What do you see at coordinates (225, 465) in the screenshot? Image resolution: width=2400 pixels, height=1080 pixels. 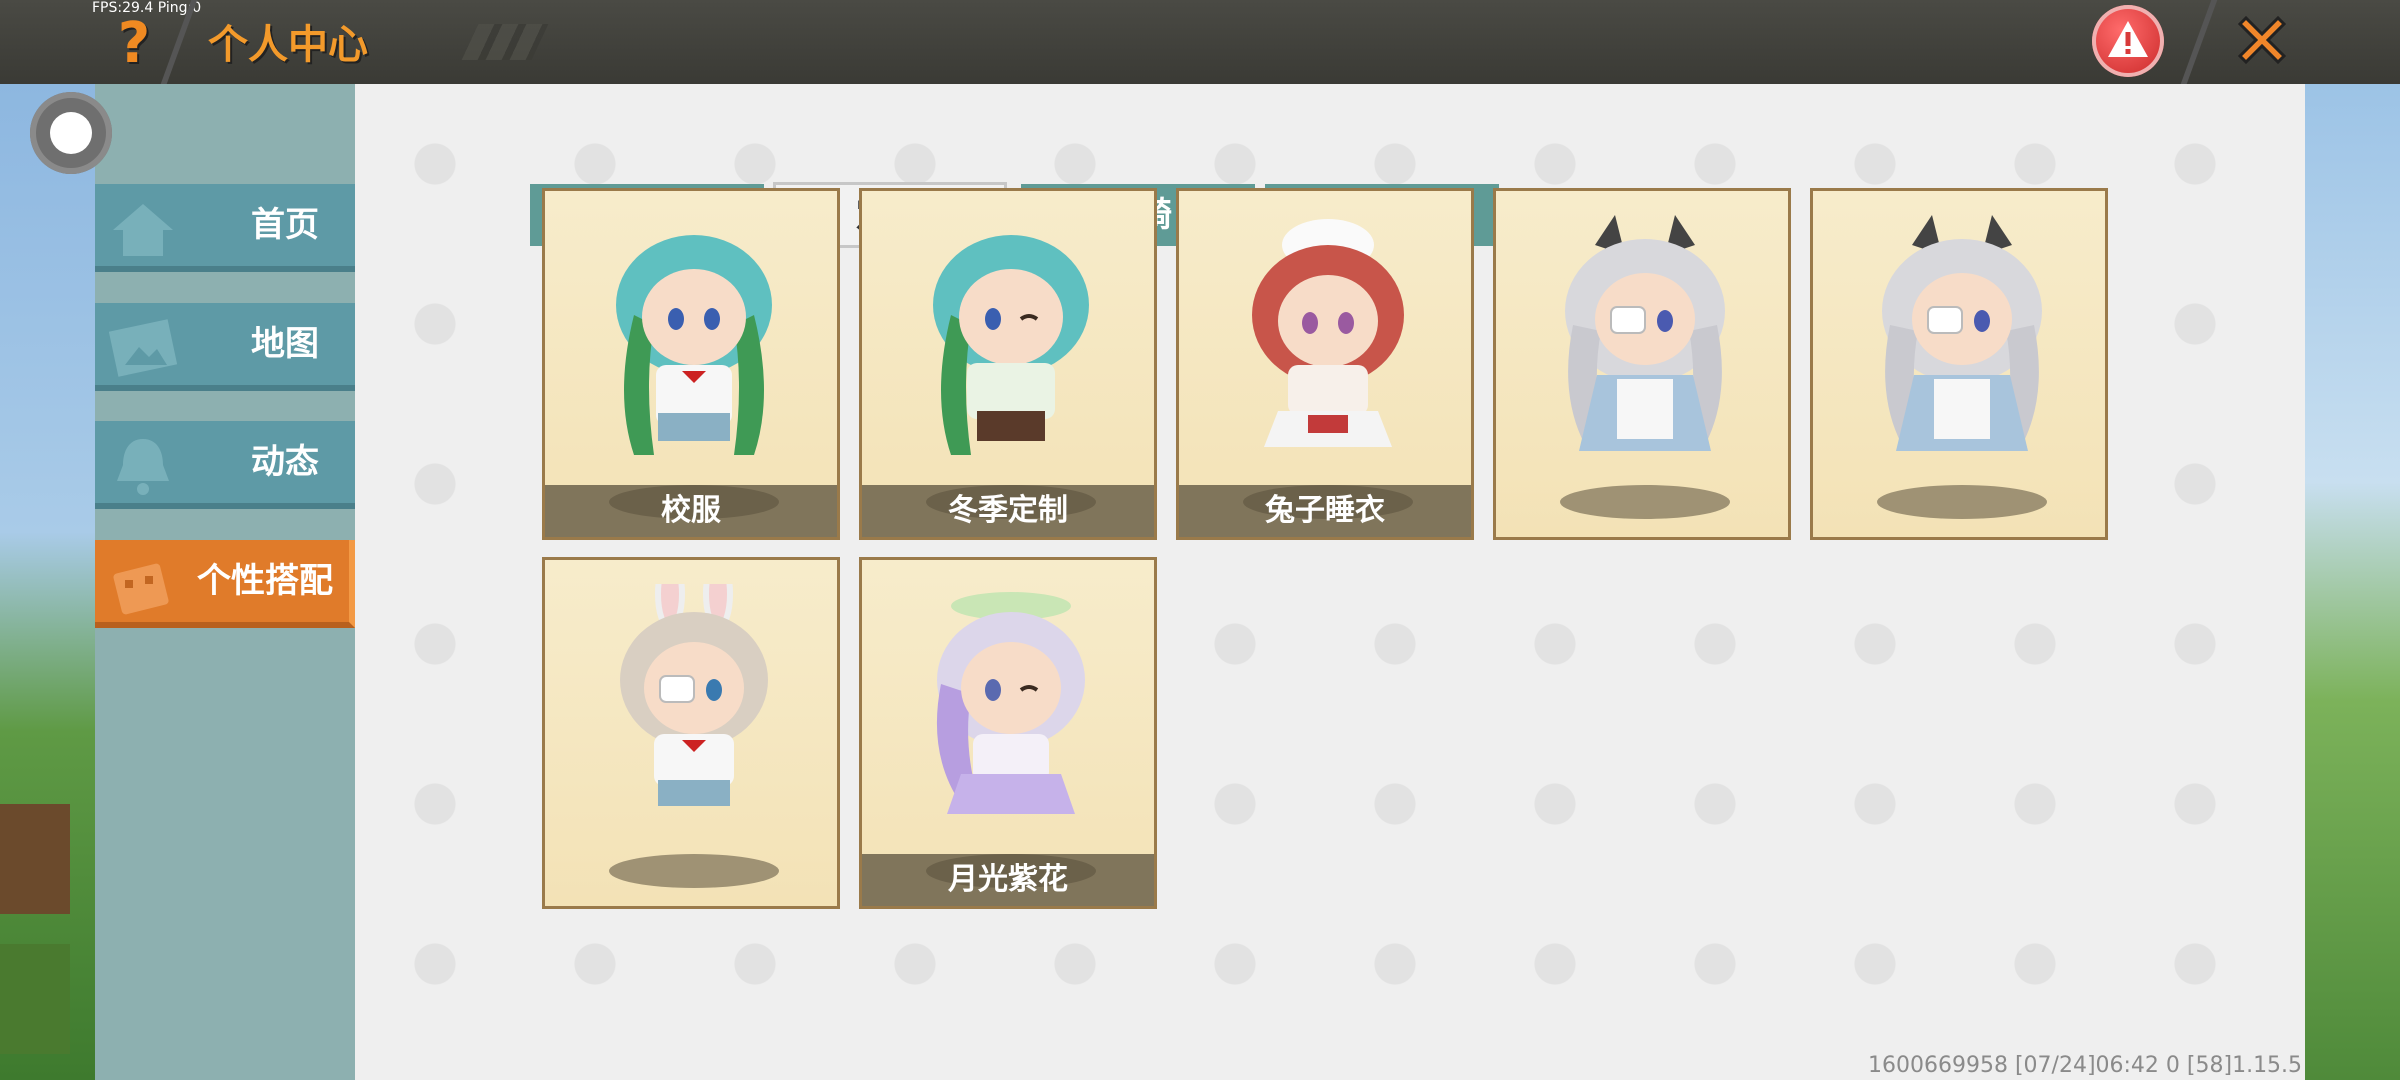 I see `sidebar-item-feed: 动态` at bounding box center [225, 465].